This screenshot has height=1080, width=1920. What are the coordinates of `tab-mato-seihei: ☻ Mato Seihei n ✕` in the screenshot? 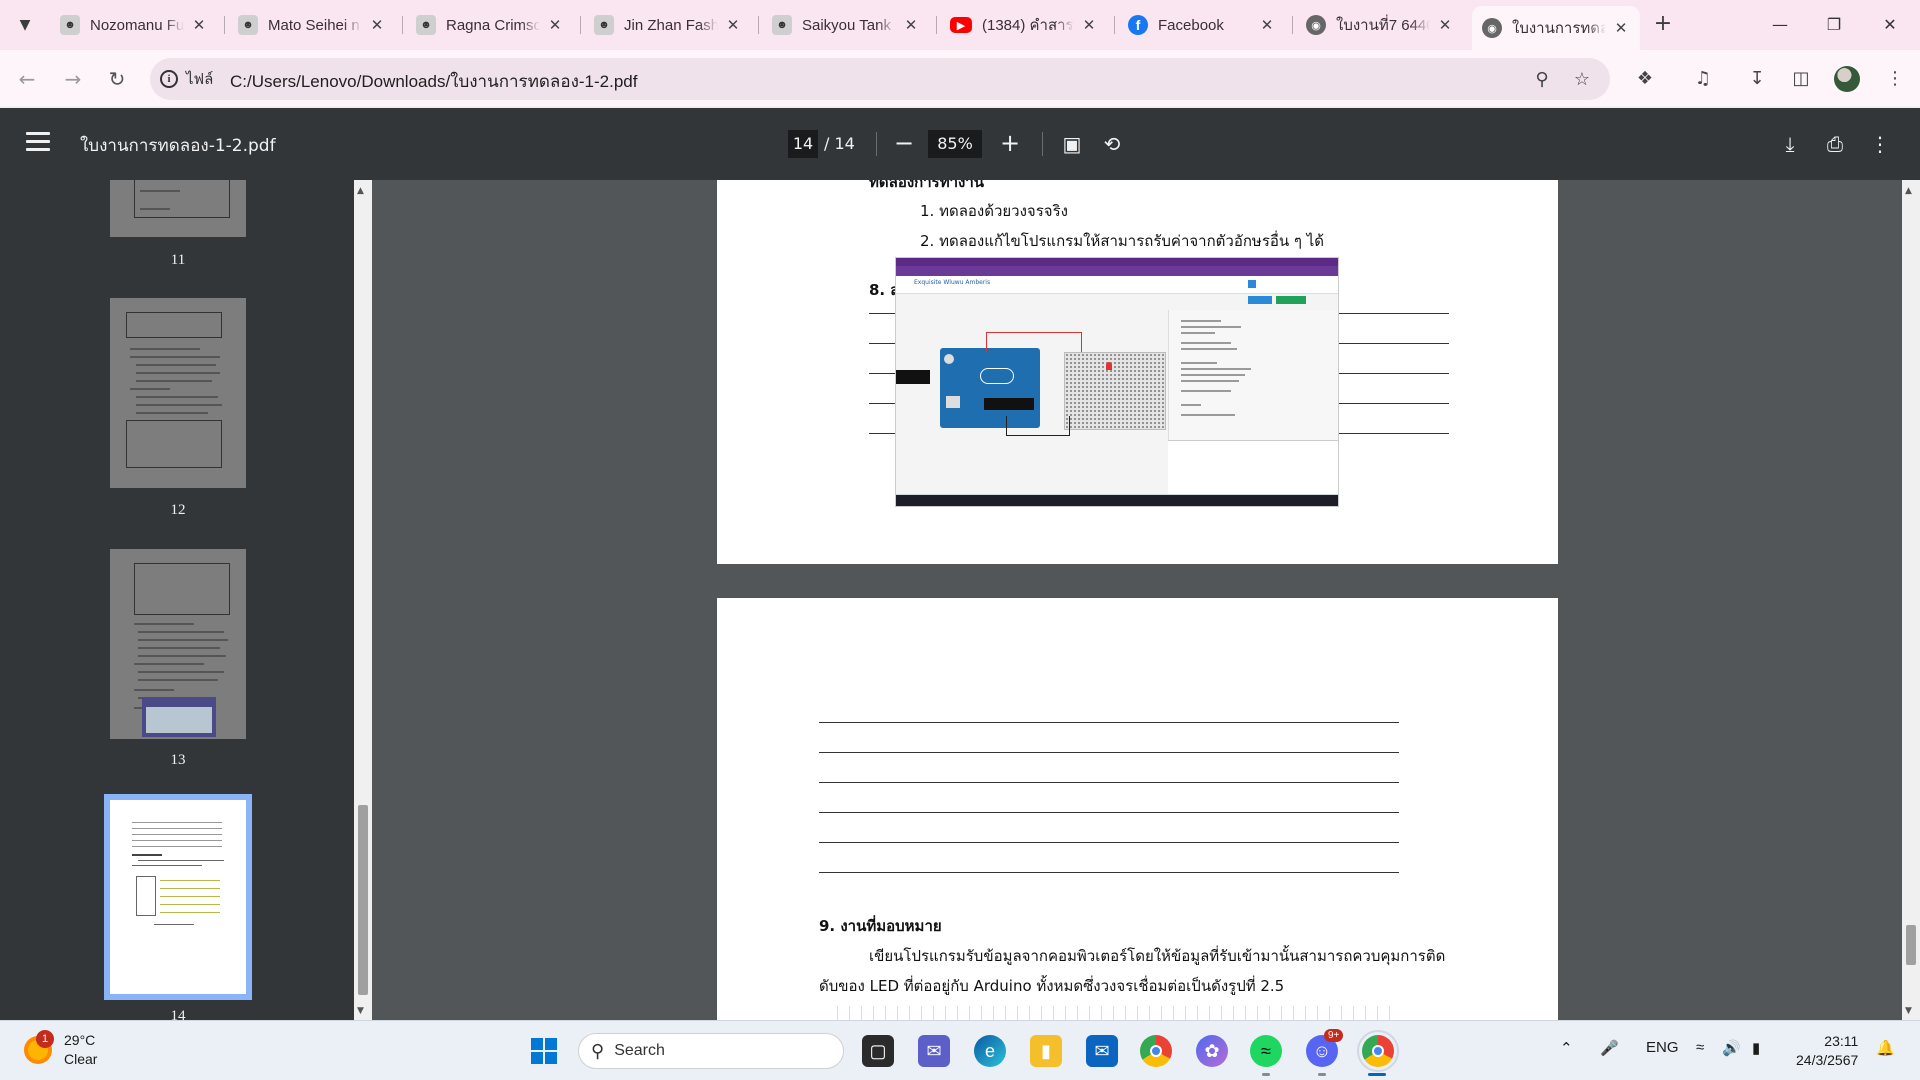 It's located at (312, 25).